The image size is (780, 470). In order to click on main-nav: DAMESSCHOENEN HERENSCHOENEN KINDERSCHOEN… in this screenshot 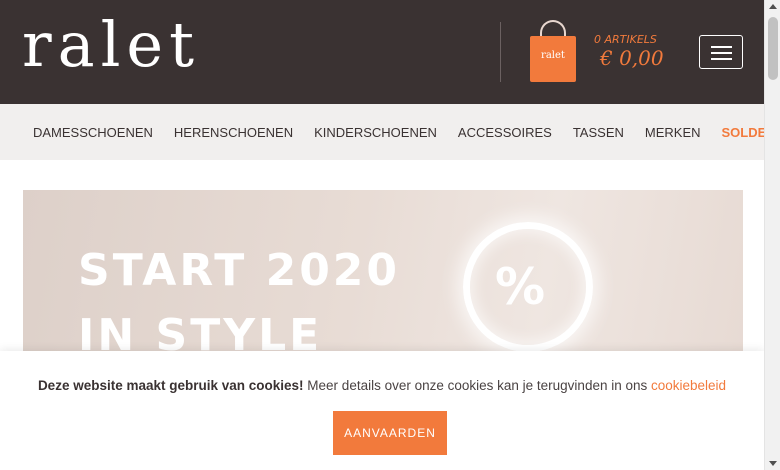, I will do `click(388, 132)`.